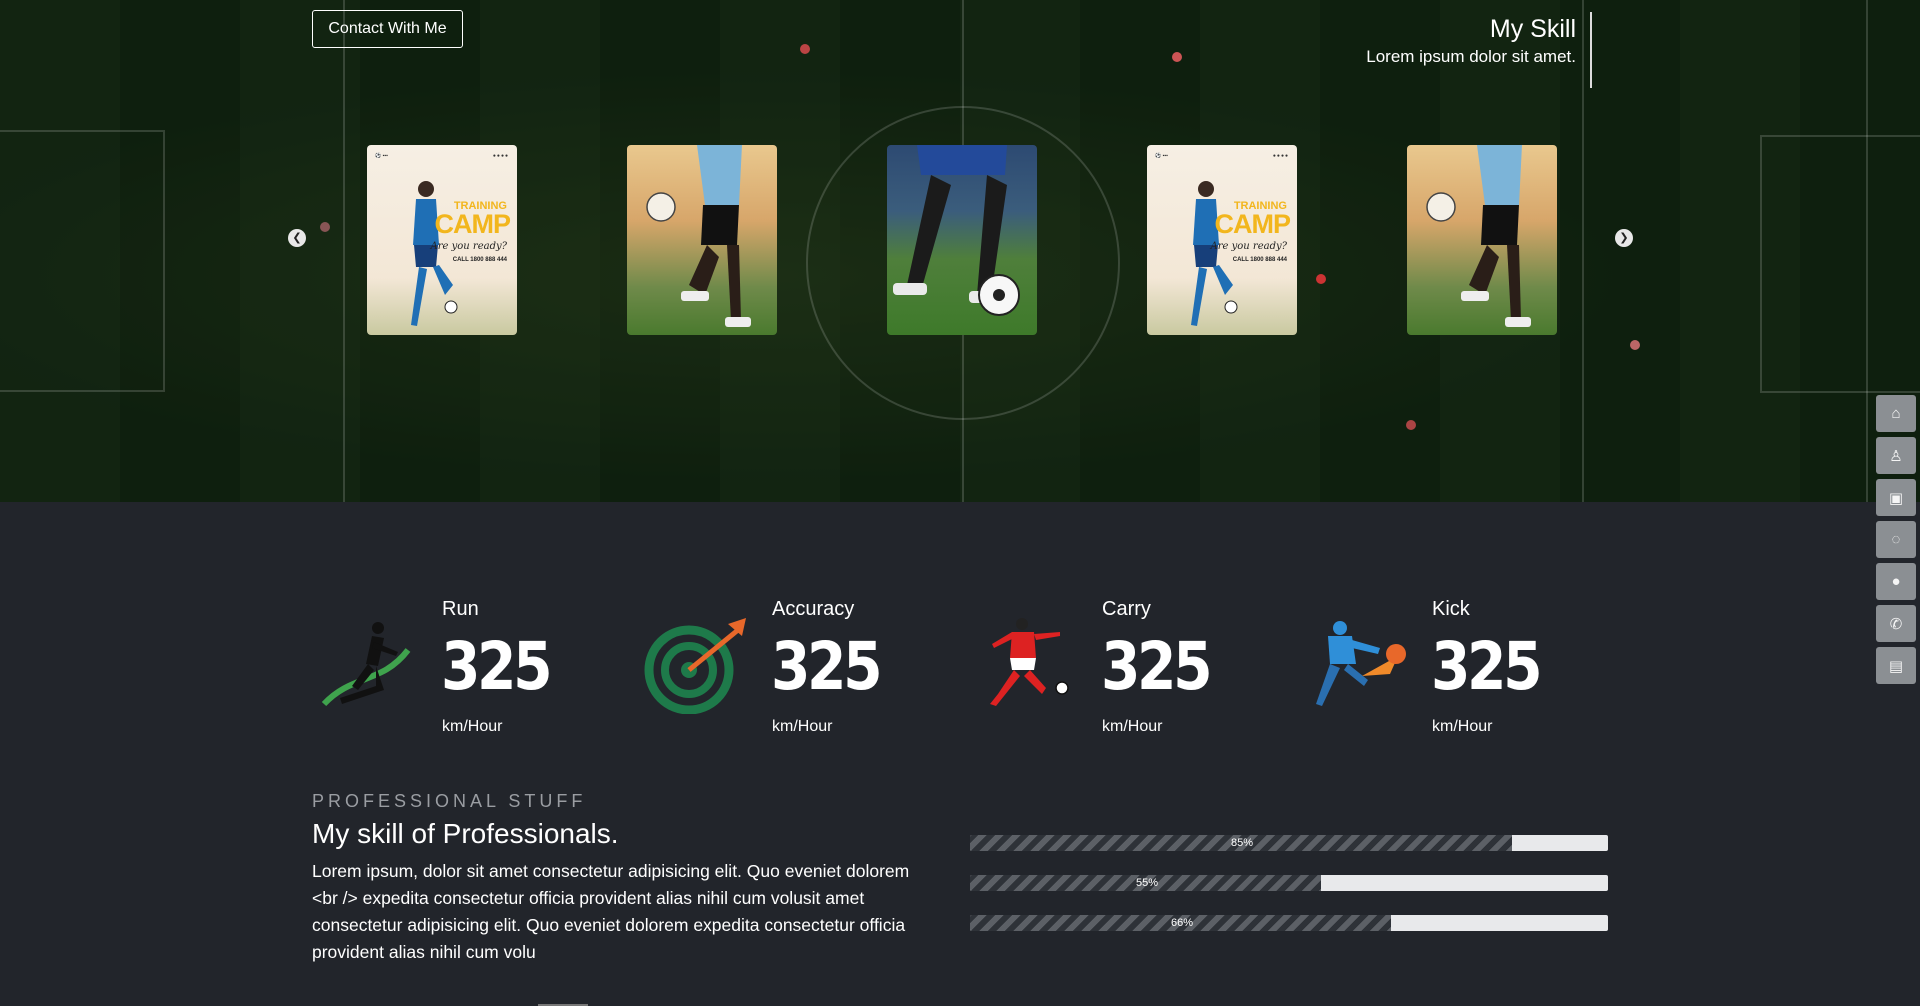 The image size is (1920, 1006). I want to click on user-icon: ♙, so click(1896, 456).